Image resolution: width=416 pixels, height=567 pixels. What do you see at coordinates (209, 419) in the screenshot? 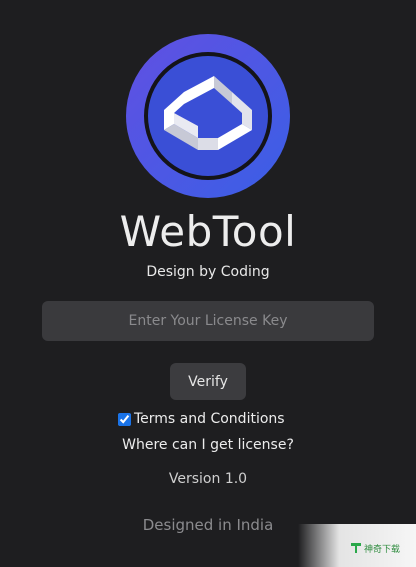
I see `terms-label: Terms and Conditions` at bounding box center [209, 419].